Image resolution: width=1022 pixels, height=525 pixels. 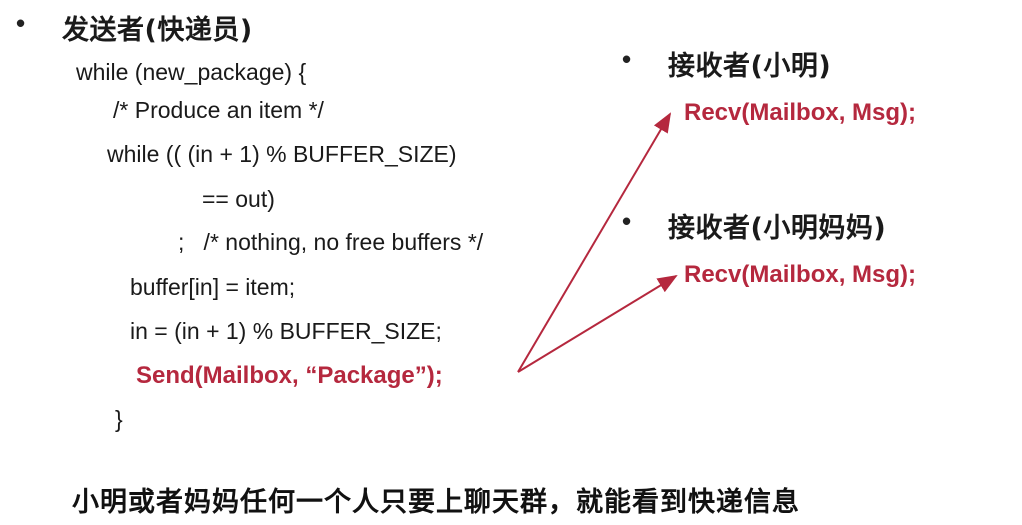 What do you see at coordinates (597, 323) in the screenshot?
I see `arrow-to-mom` at bounding box center [597, 323].